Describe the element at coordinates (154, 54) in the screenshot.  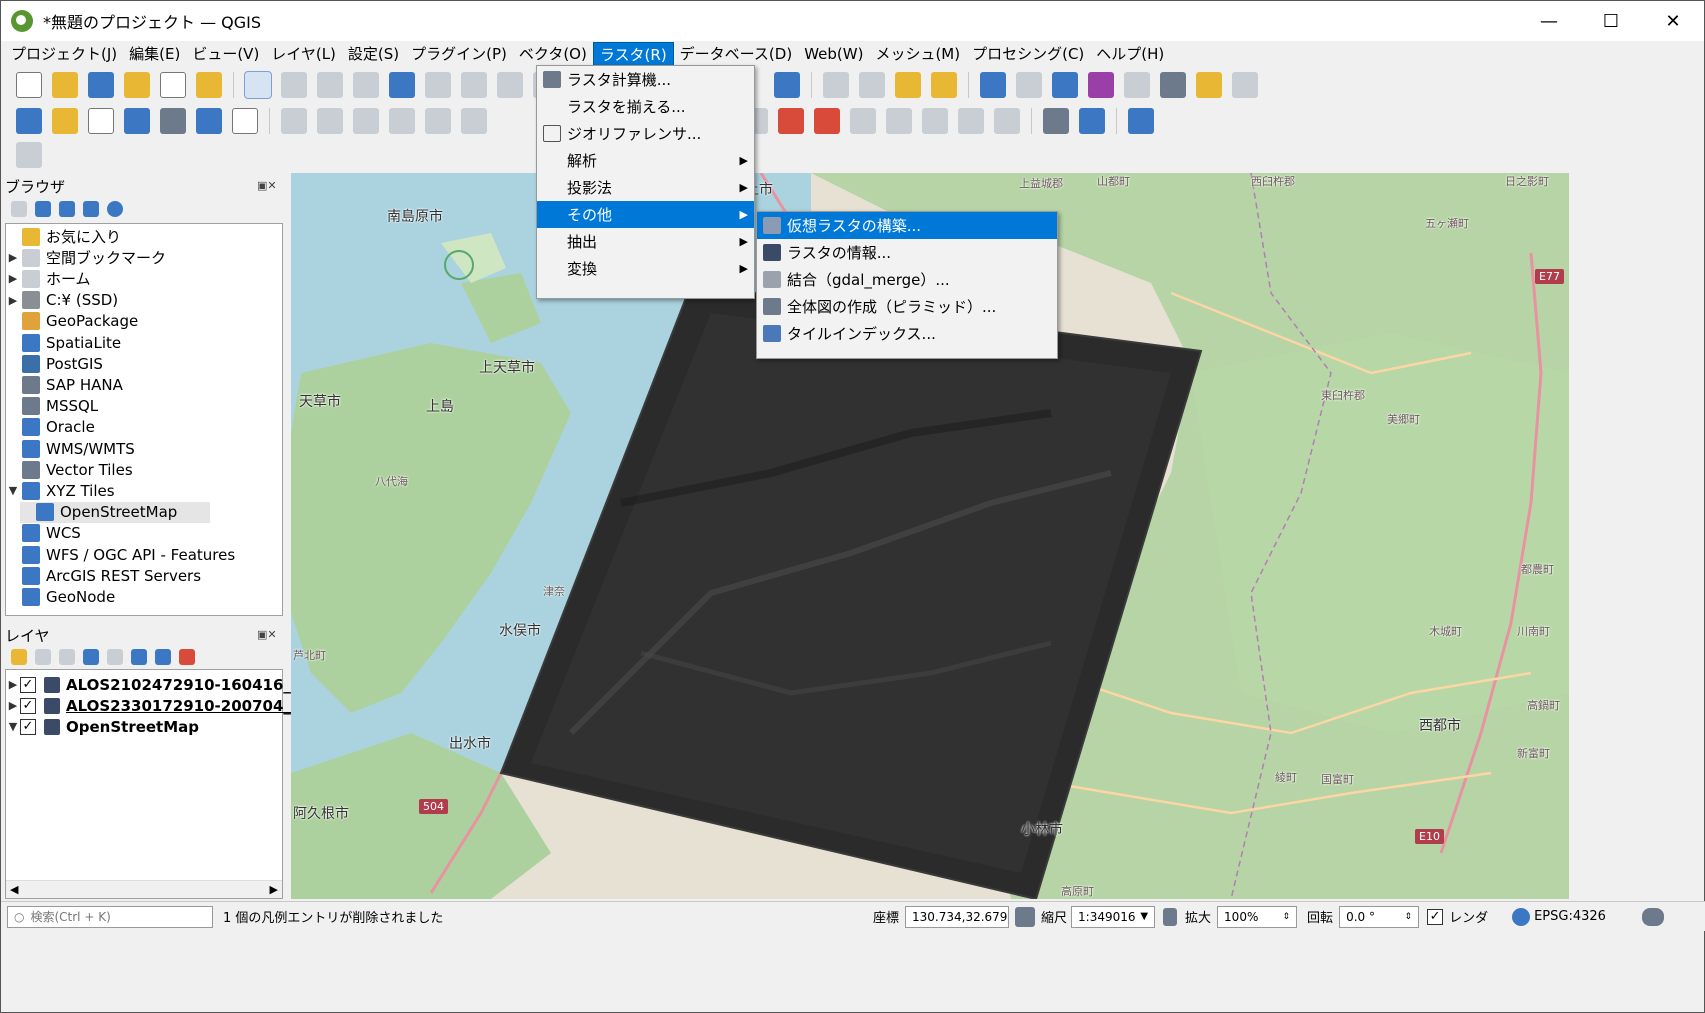
I see `menu-edit: 編集(E)` at that location.